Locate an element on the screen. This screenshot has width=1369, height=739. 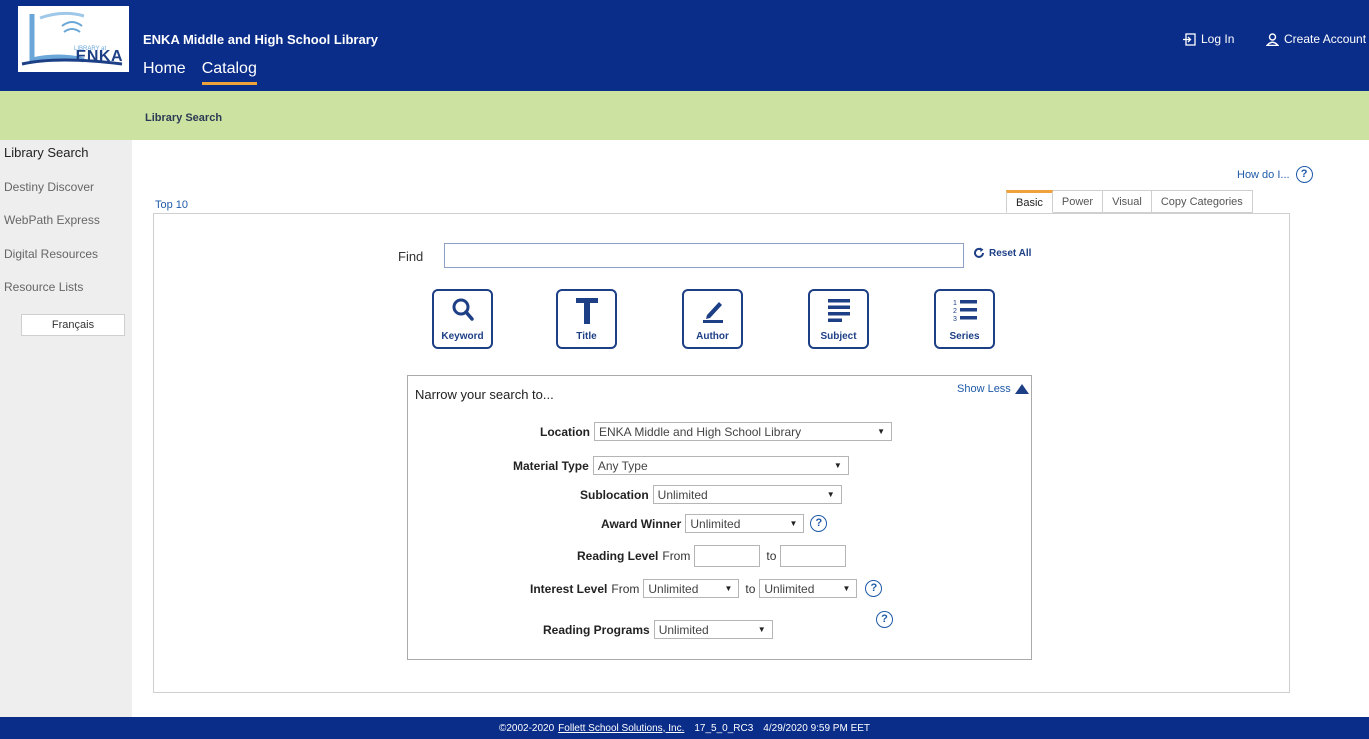
footer-company-link: Follett School Solutions, Inc. is located at coordinates (621, 728).